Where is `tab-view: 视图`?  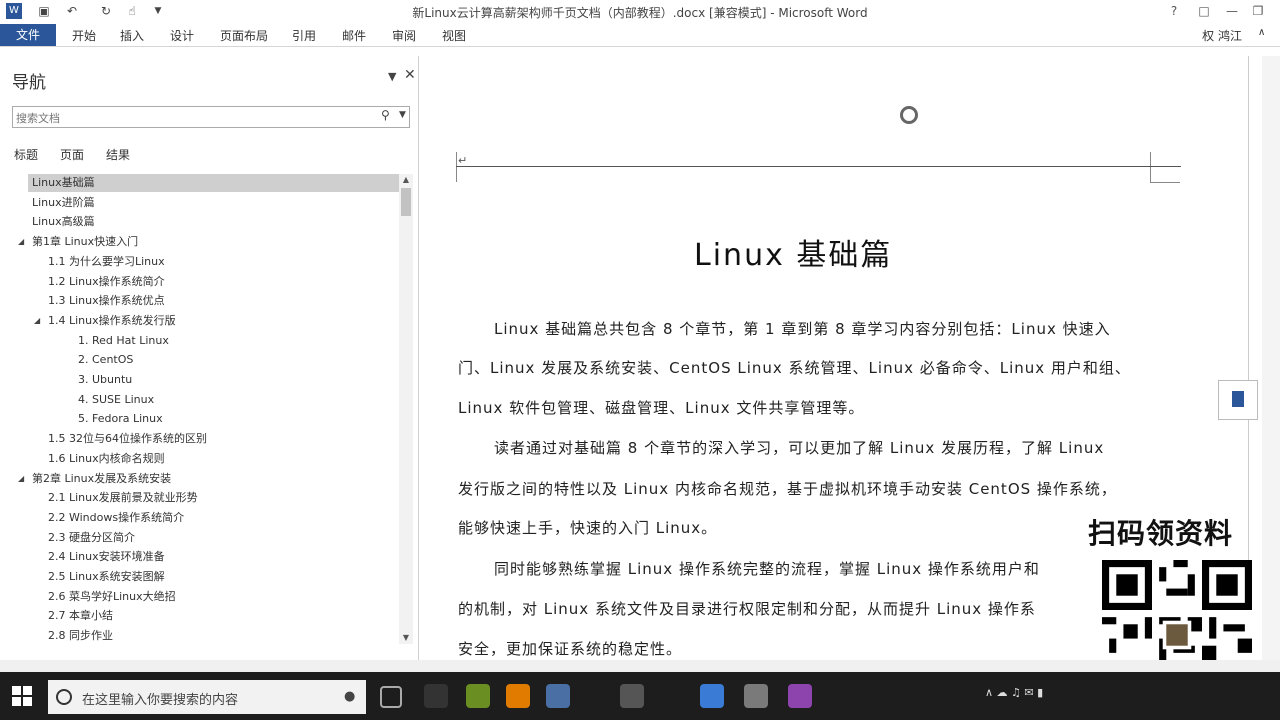 tab-view: 视图 is located at coordinates (454, 35).